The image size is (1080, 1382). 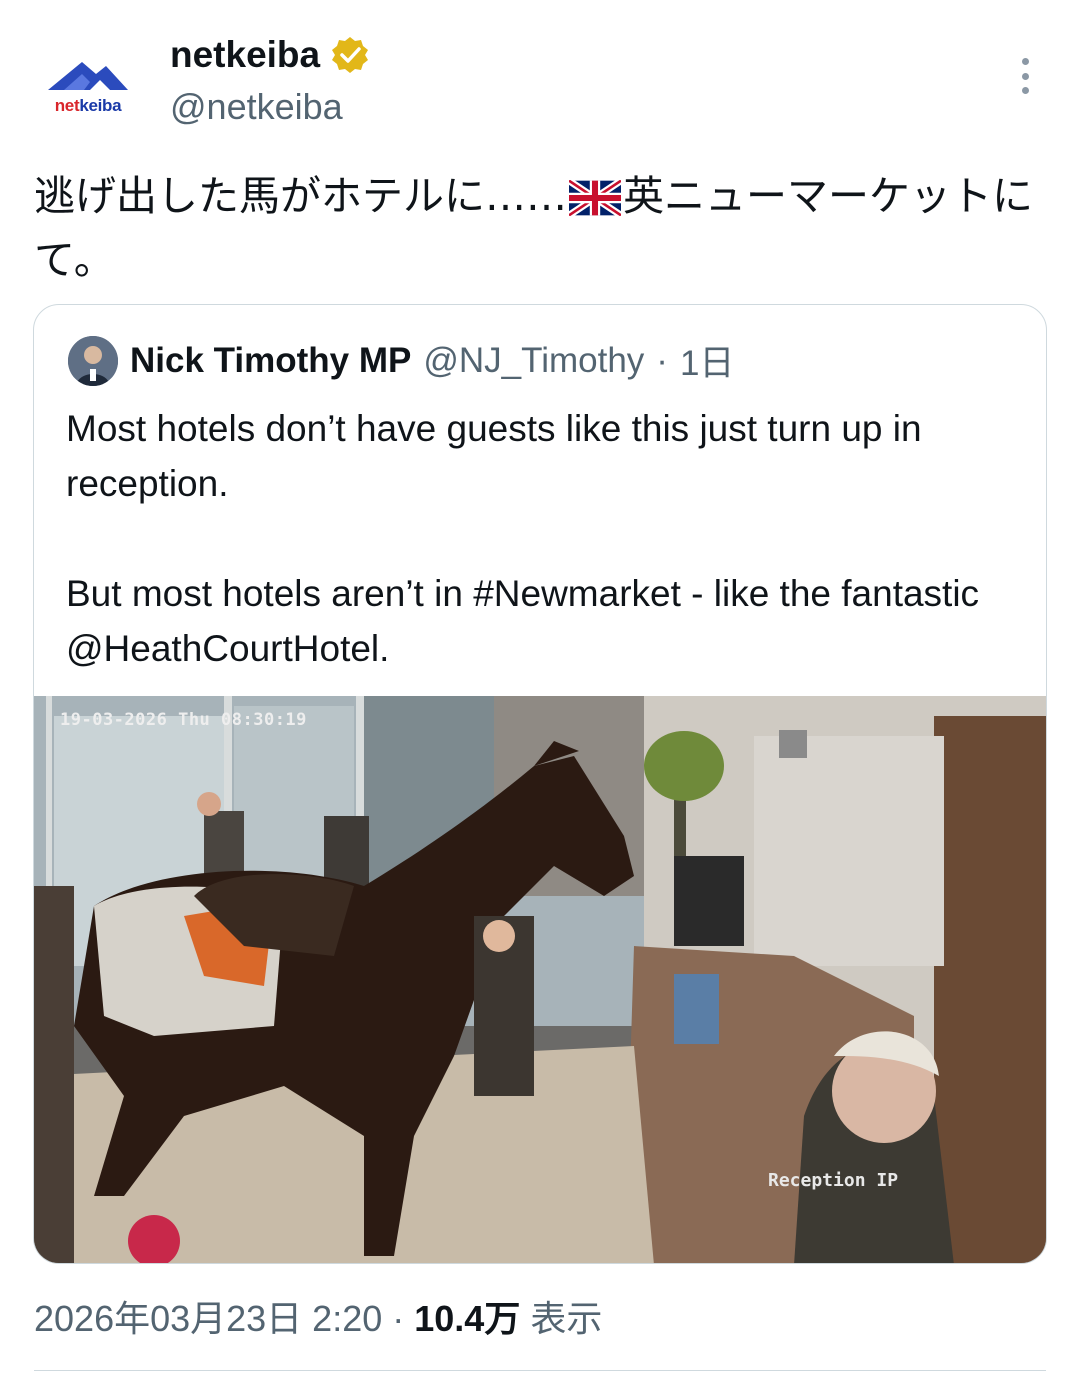 I want to click on divider, so click(x=540, y=1370).